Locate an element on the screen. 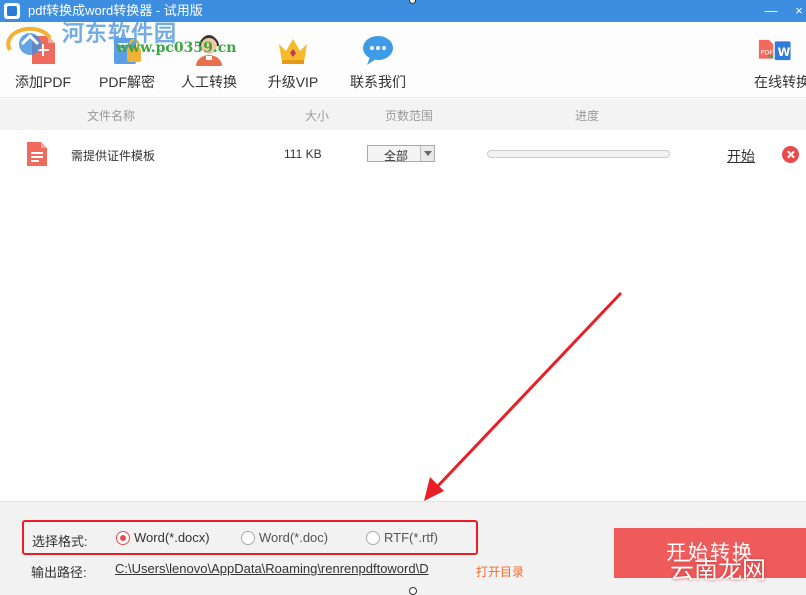 The width and height of the screenshot is (806, 595). upgrade-vip-button: 升级VIP is located at coordinates (293, 60).